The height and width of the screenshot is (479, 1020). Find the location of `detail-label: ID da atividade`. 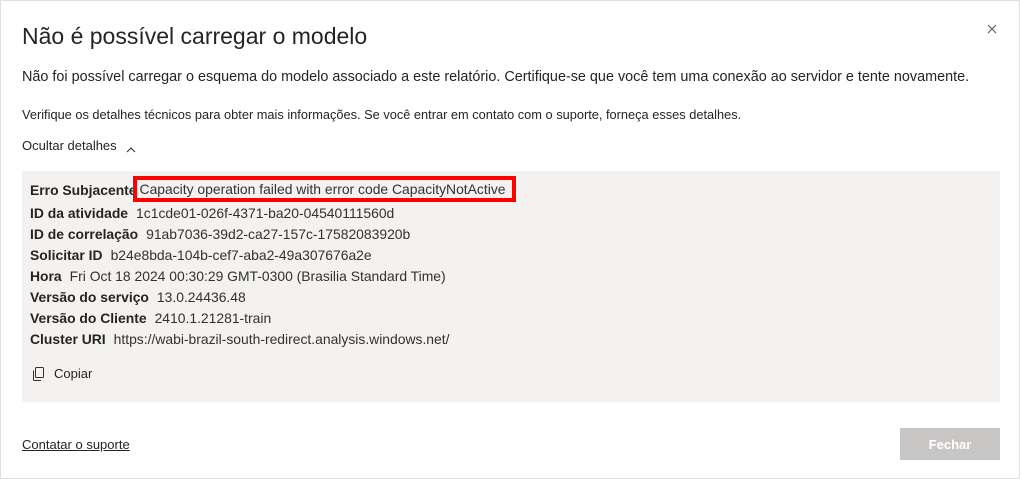

detail-label: ID da atividade is located at coordinates (79, 213).